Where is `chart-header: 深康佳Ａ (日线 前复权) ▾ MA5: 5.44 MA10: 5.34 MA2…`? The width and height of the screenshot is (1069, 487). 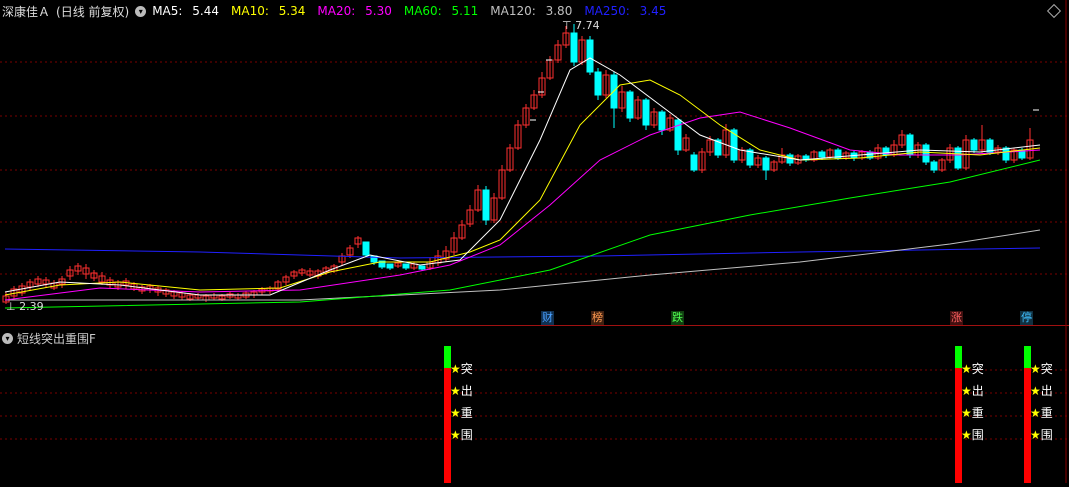
chart-header: 深康佳Ａ (日线 前复权) ▾ MA5: 5.44 MA10: 5.34 MA2… is located at coordinates (340, 11).